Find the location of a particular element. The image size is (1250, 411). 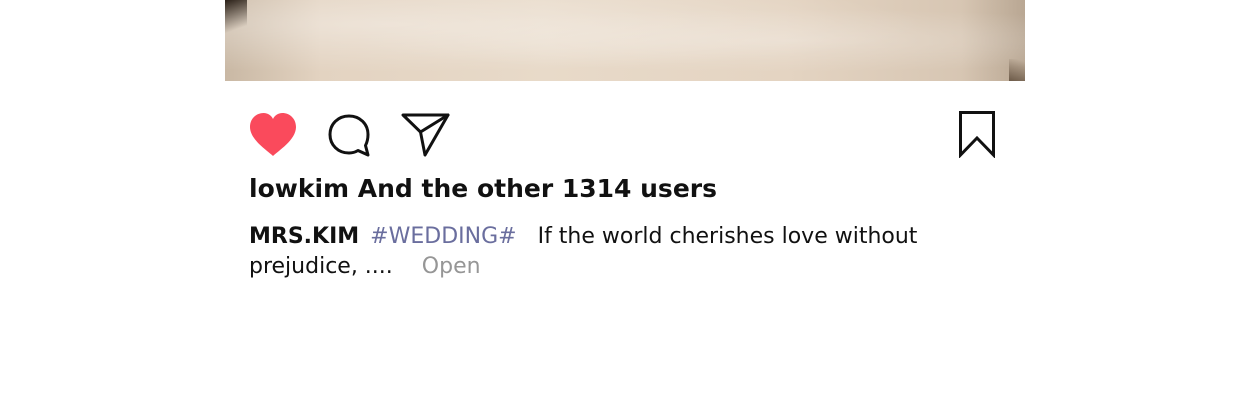

comment-bubble-icon is located at coordinates (350, 136).